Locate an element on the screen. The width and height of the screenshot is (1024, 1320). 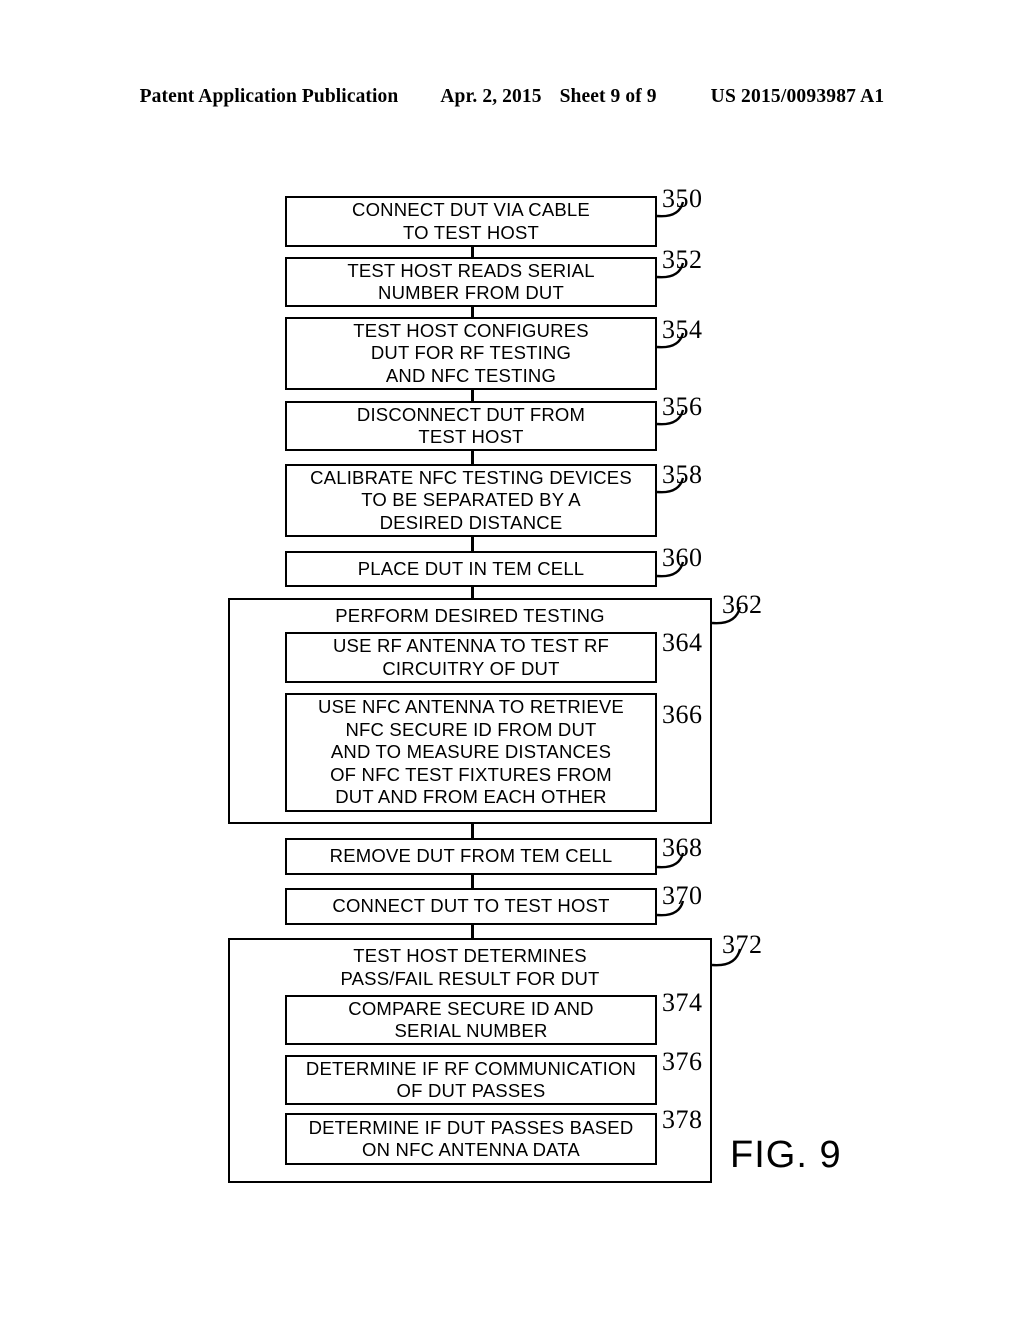
box-376-line-1: DETERMINE IF RF COMMUNICATION is located at coordinates (471, 1068).